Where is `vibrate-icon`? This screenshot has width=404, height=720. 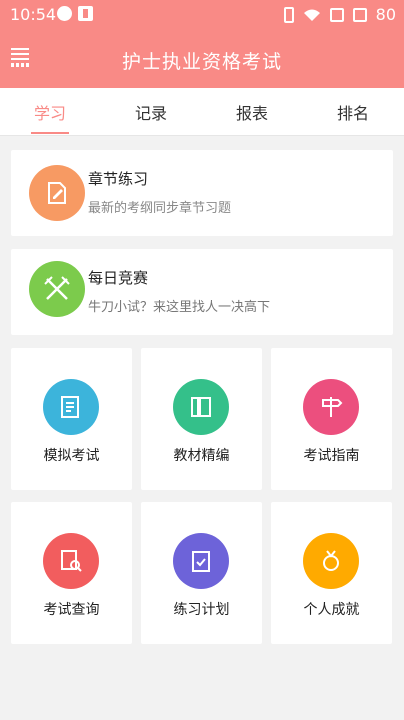
vibrate-icon is located at coordinates (288, 14).